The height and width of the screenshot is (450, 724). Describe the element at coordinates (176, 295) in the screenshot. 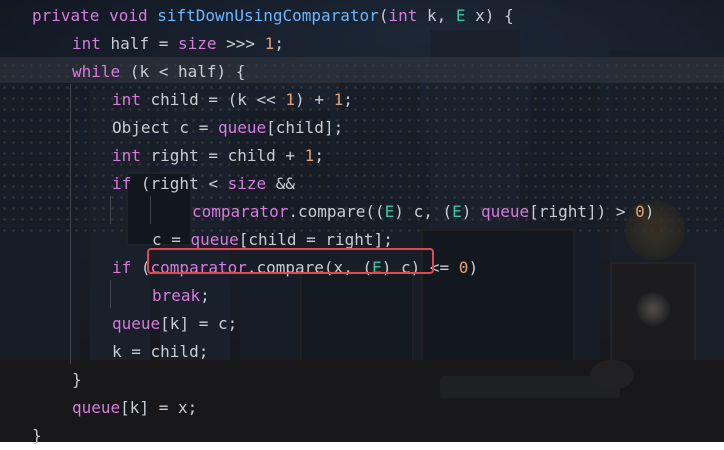

I see `code-token: break` at that location.